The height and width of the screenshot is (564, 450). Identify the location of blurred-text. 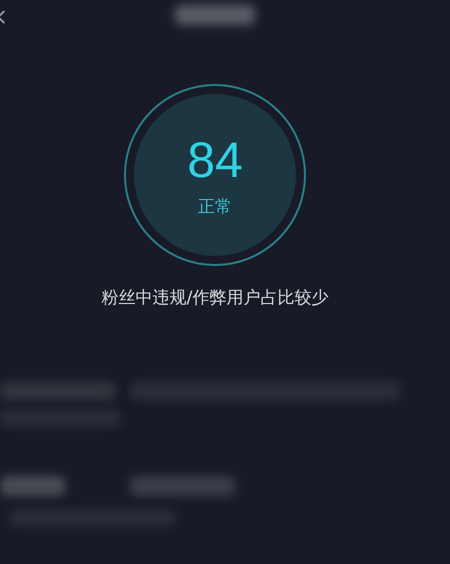
(32, 486).